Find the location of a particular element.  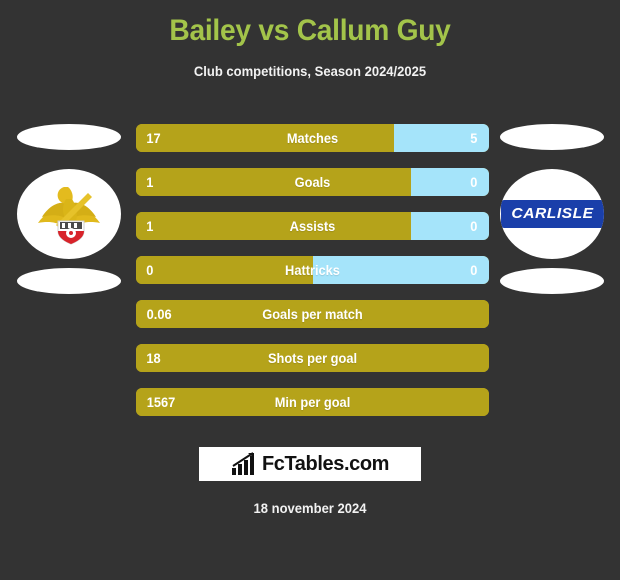

right-badge-bottom-ellipse is located at coordinates (552, 281).